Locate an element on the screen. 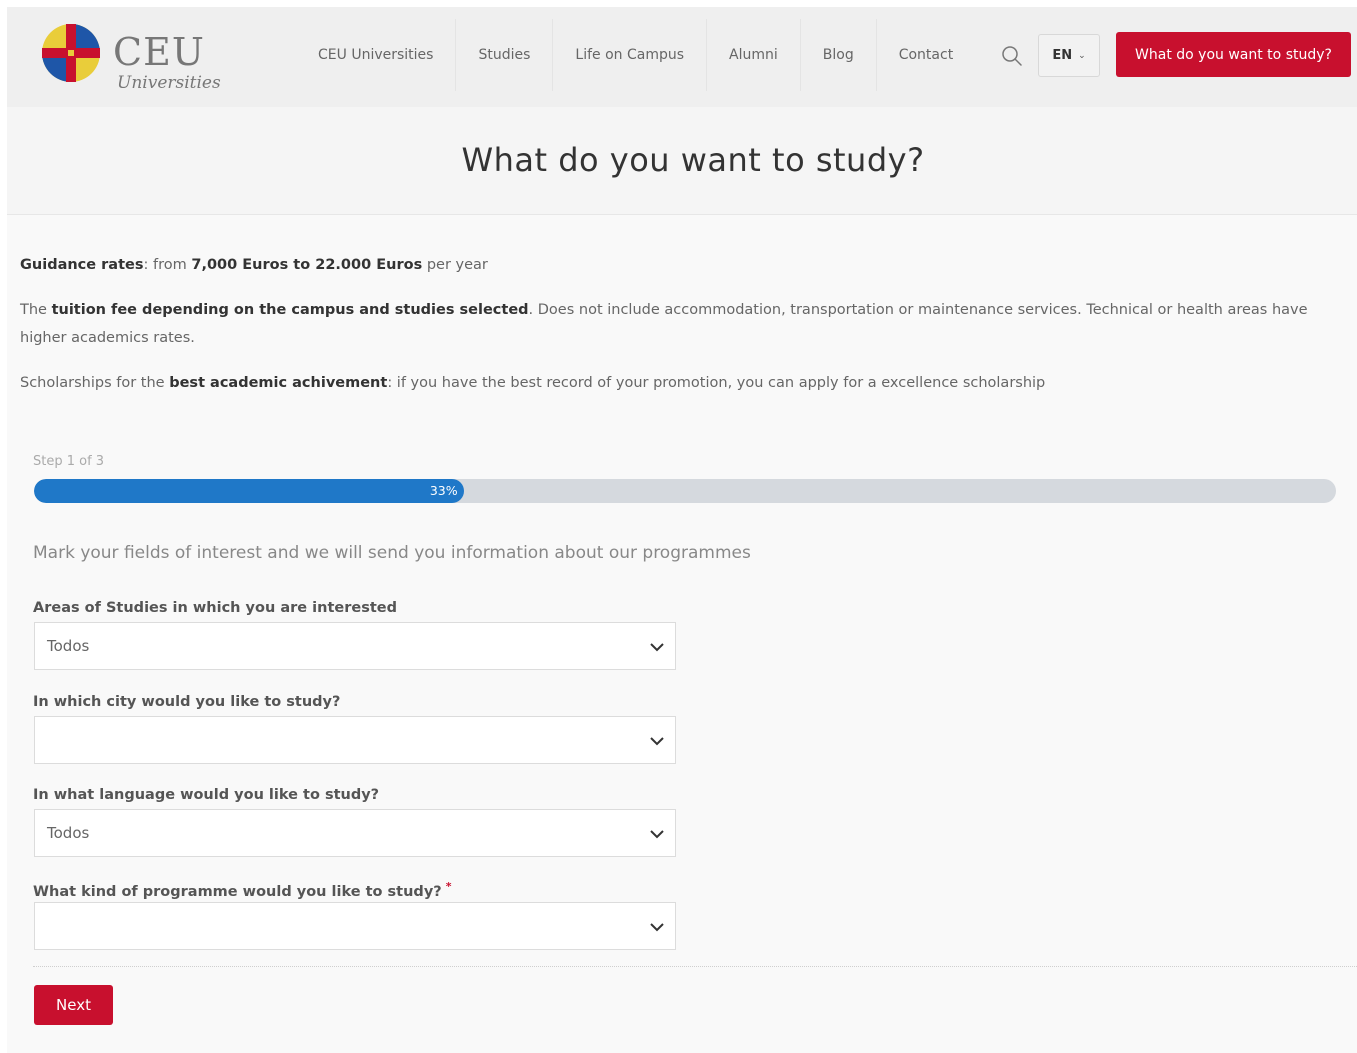 Image resolution: width=1357 pixels, height=1053 pixels. language-code: EN is located at coordinates (1062, 55).